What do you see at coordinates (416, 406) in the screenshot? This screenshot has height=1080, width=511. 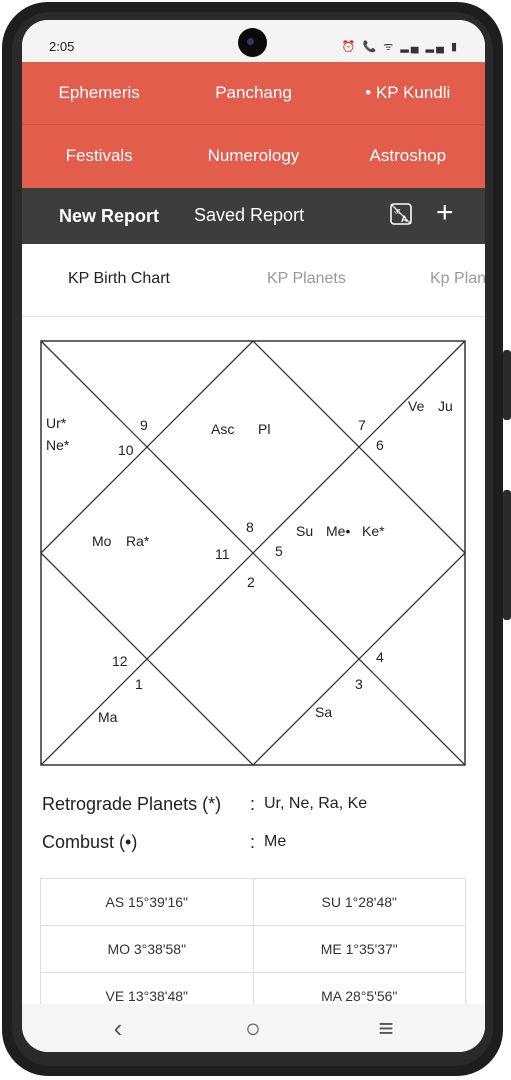 I see `planet-ve: Ve` at bounding box center [416, 406].